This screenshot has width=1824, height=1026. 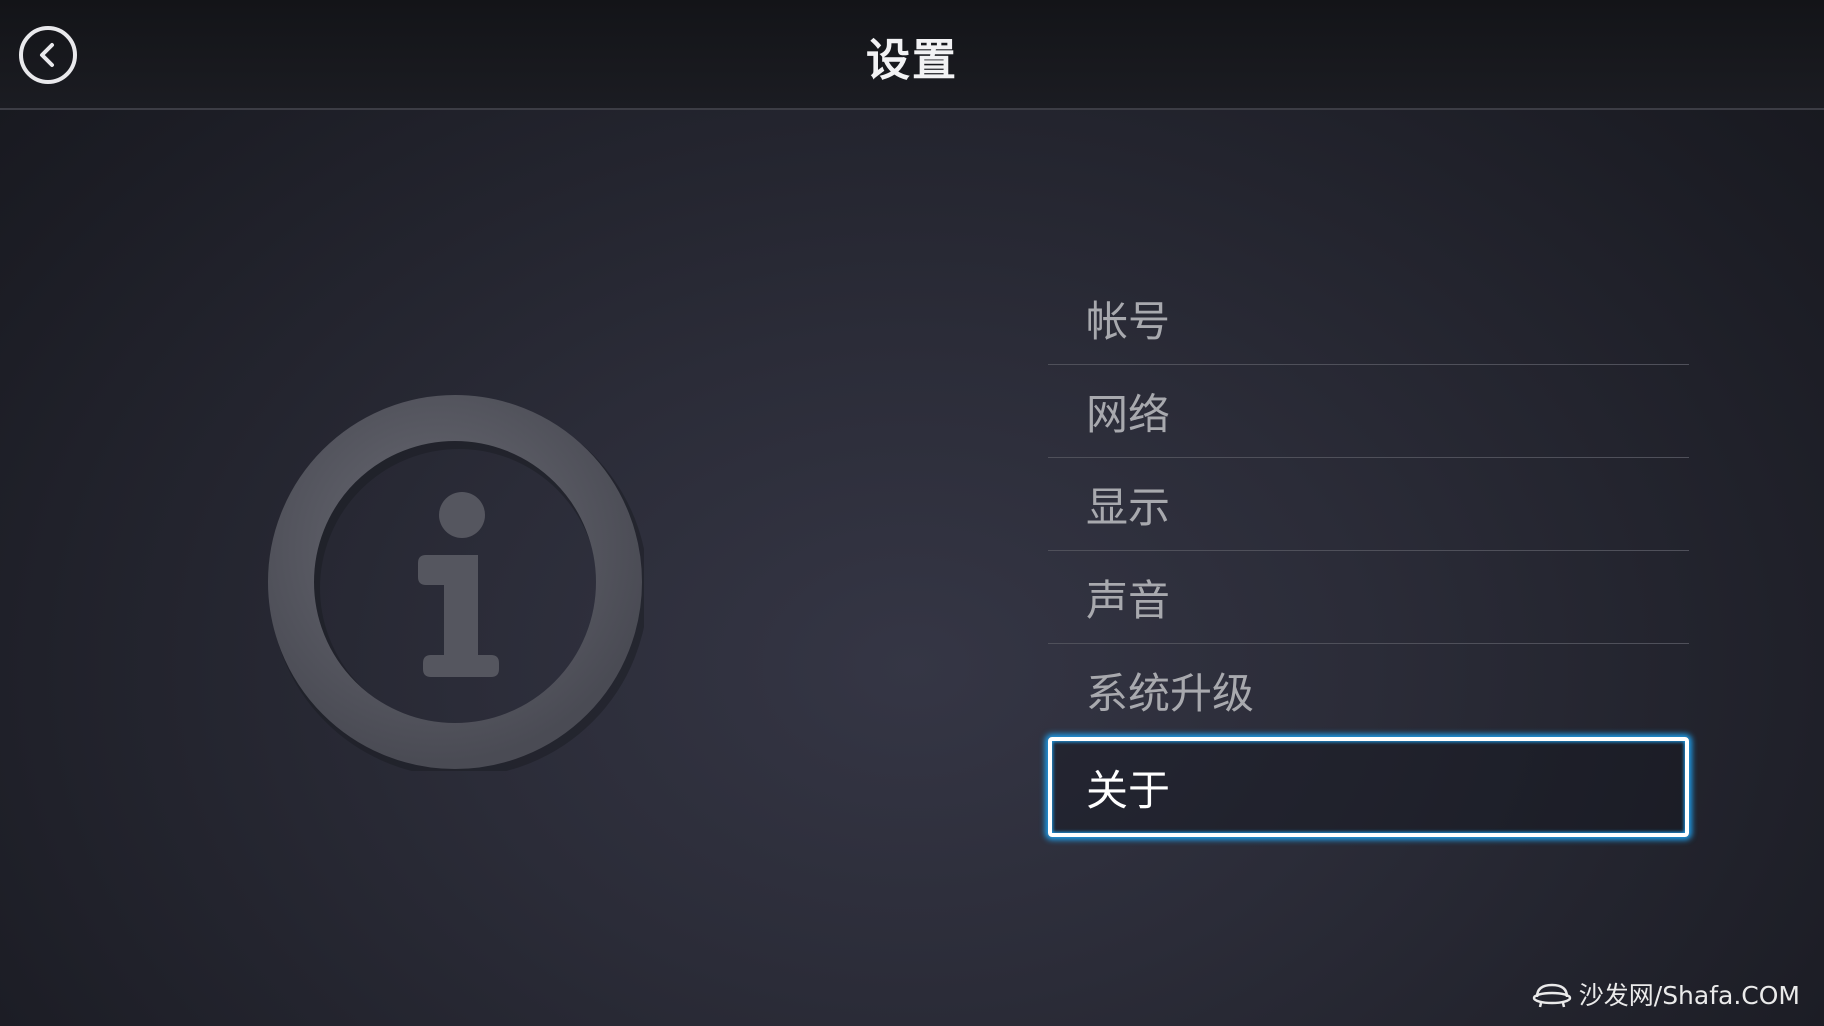 What do you see at coordinates (1128, 790) in the screenshot?
I see `menu-item-label: 关于` at bounding box center [1128, 790].